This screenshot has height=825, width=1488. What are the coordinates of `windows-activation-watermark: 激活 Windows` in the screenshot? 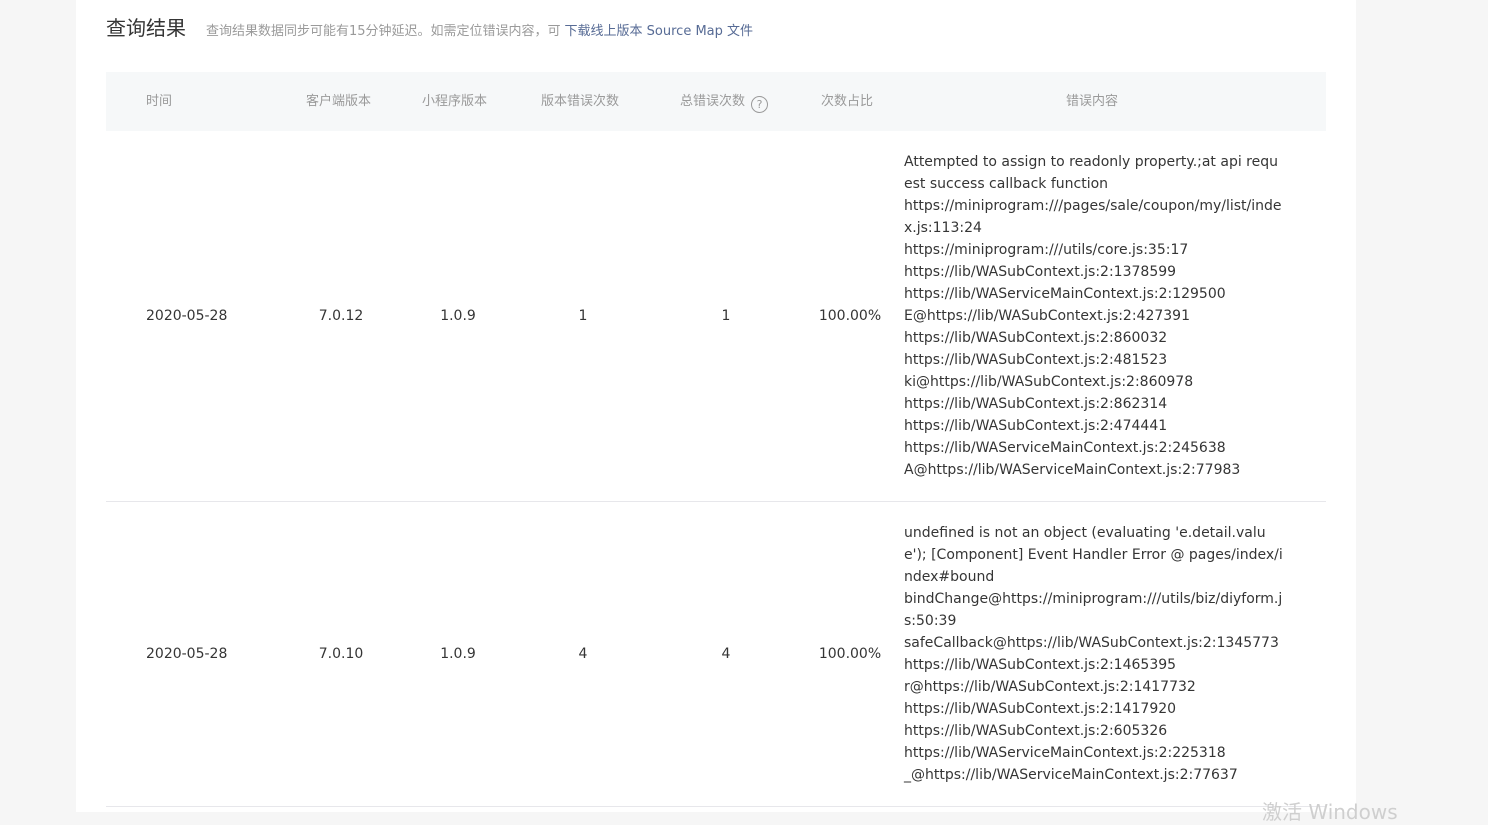 It's located at (1330, 812).